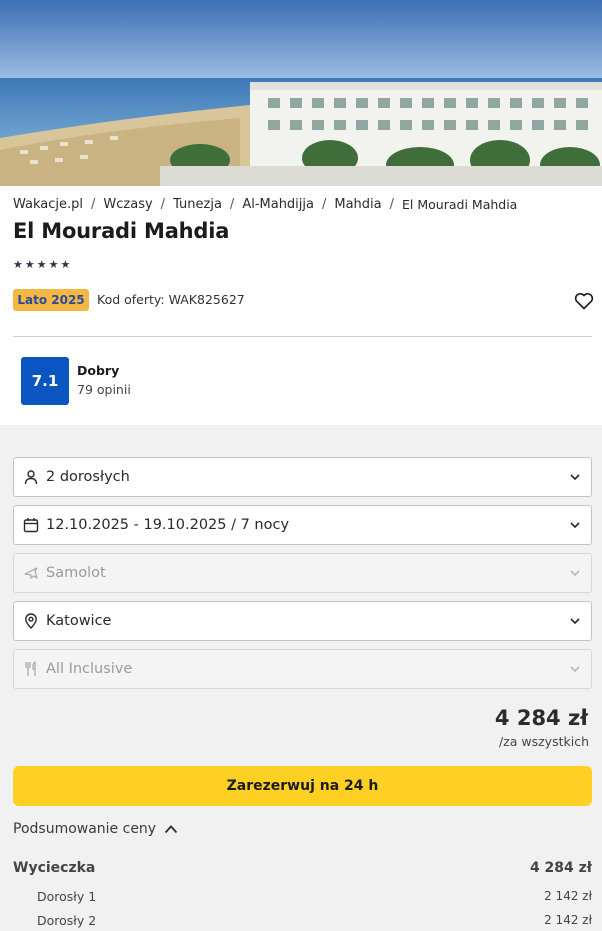 This screenshot has width=602, height=931. Describe the element at coordinates (302, 477) in the screenshot. I see `travelers-select: 2 dorosłych` at that location.